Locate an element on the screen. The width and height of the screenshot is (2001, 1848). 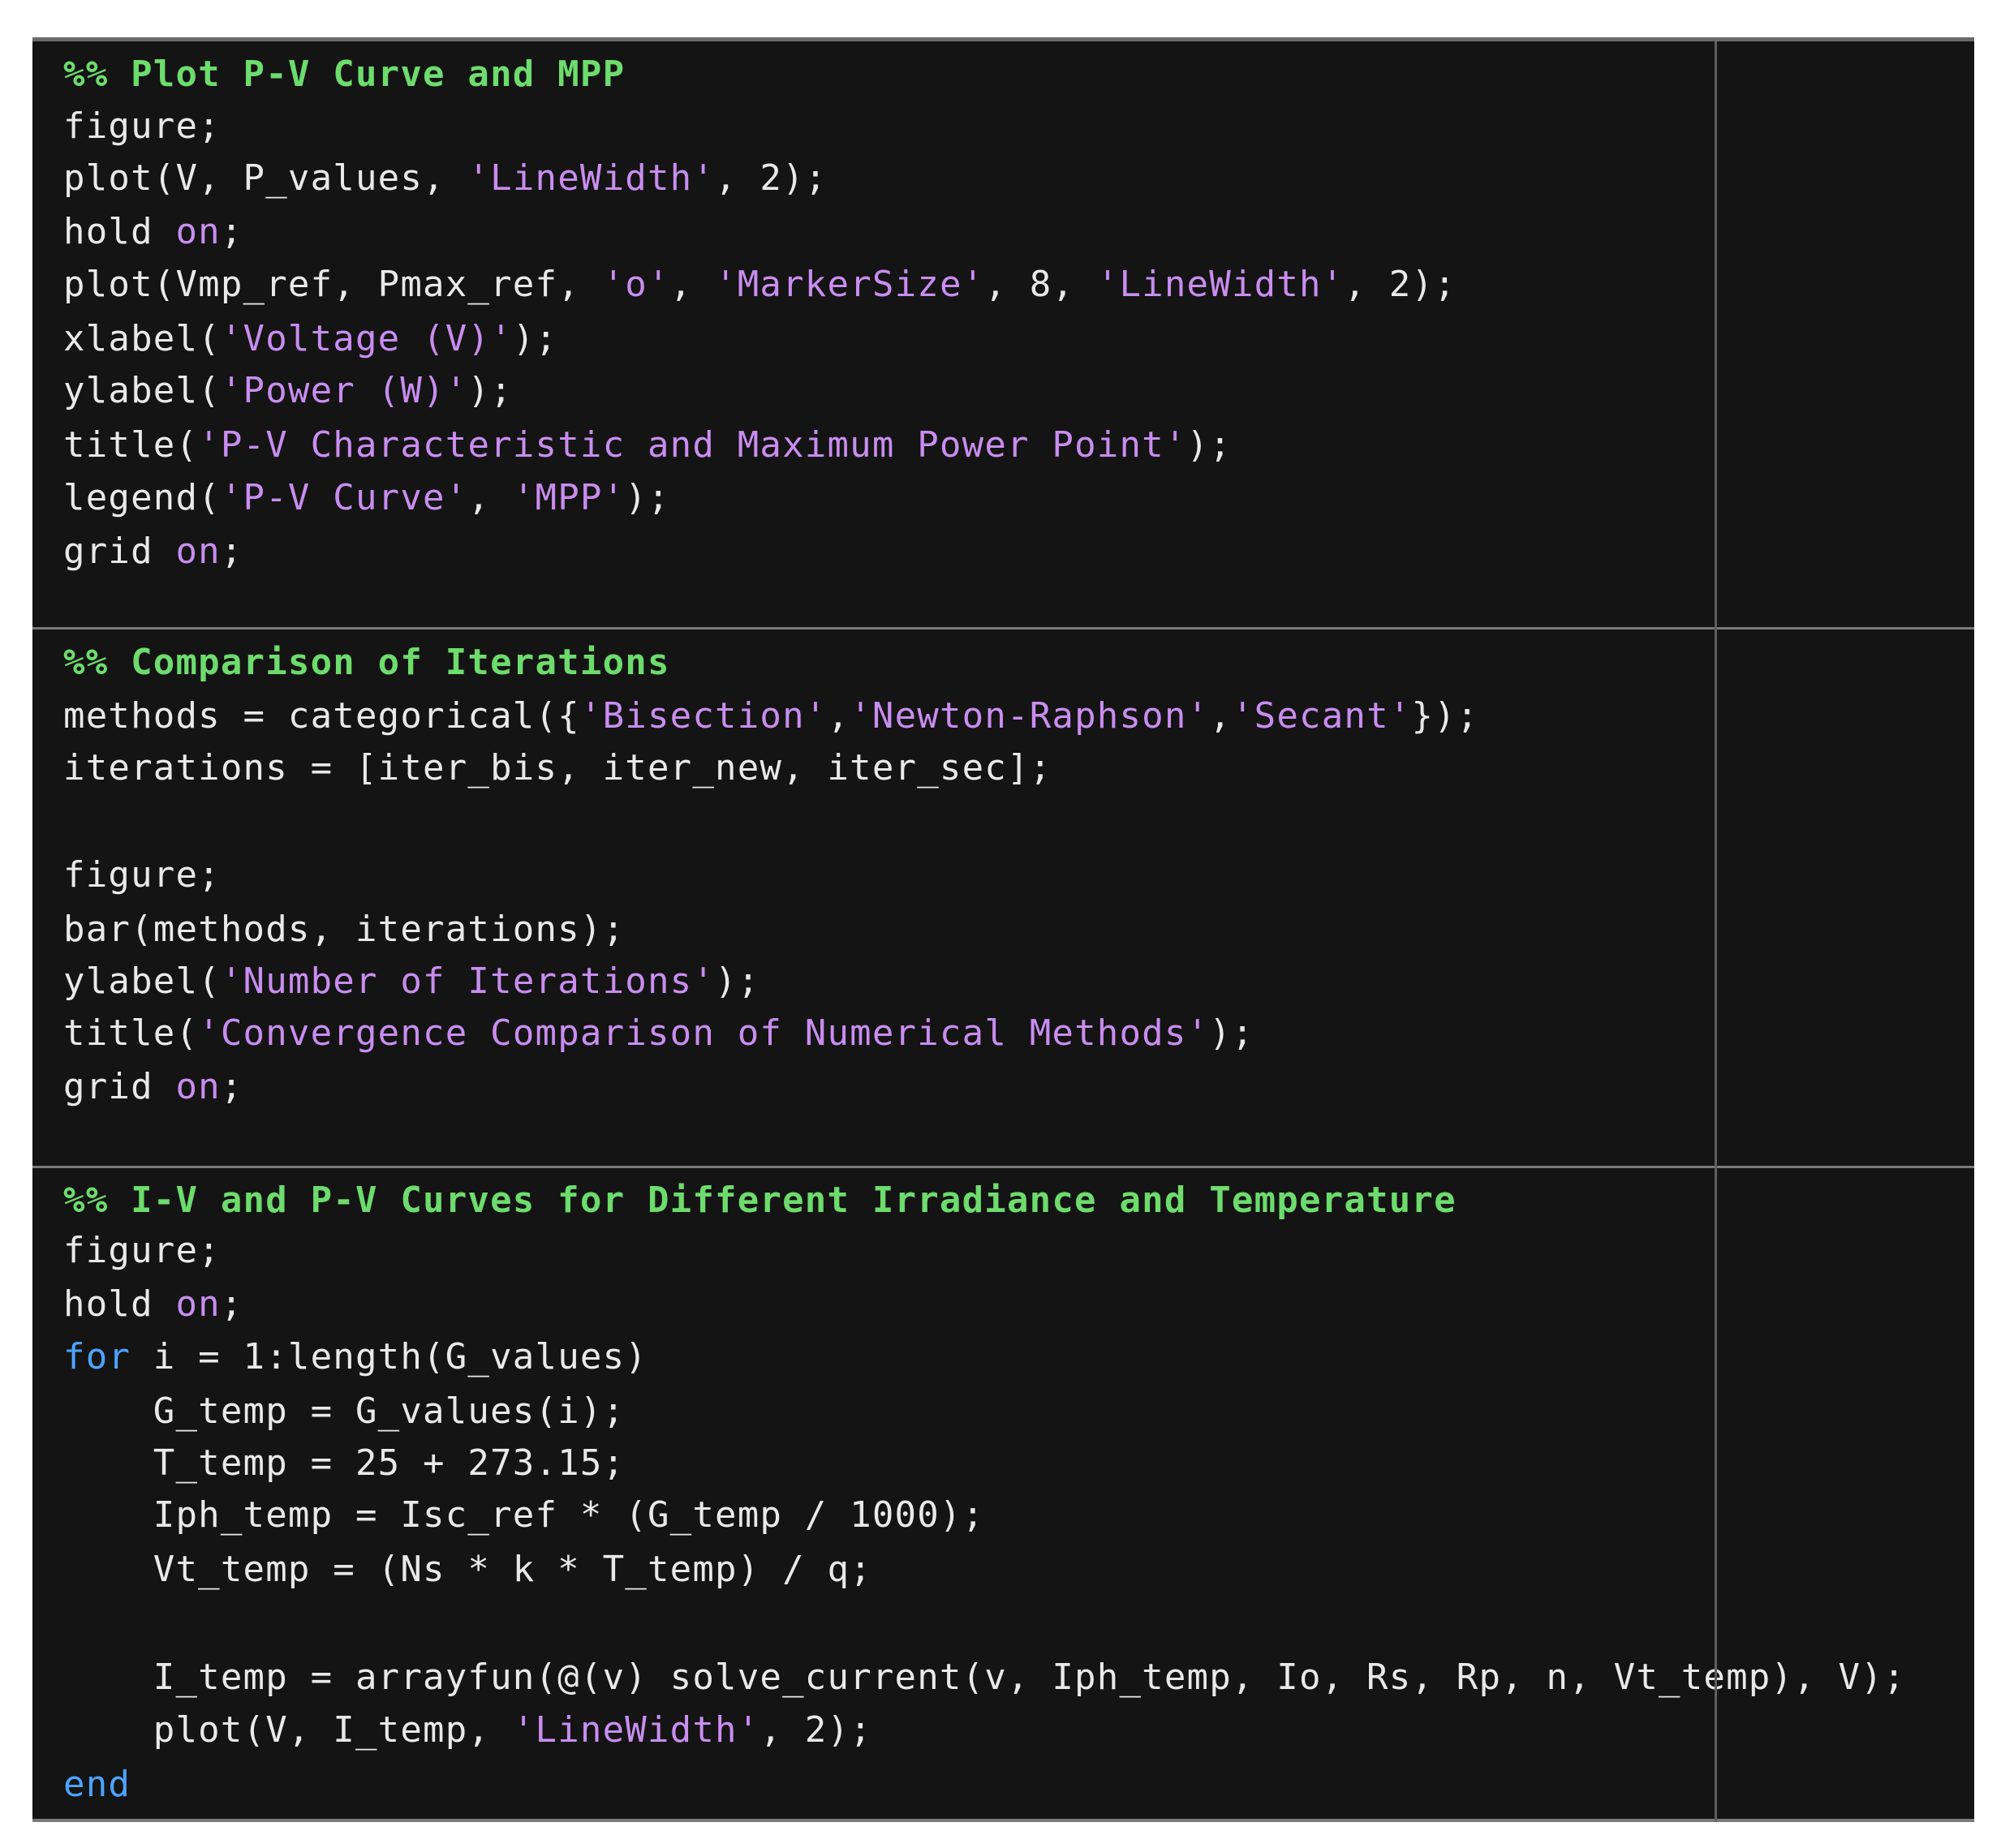
code-line: legend('P-V Curve', 'MPP'); is located at coordinates (366, 498).